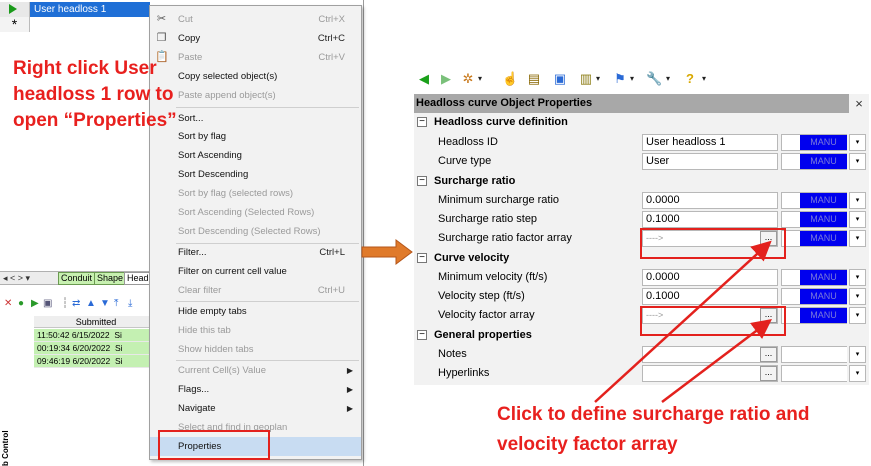 Image resolution: width=871 pixels, height=466 pixels. Describe the element at coordinates (713, 243) in the screenshot. I see `highlight-surcharge-factor` at that location.